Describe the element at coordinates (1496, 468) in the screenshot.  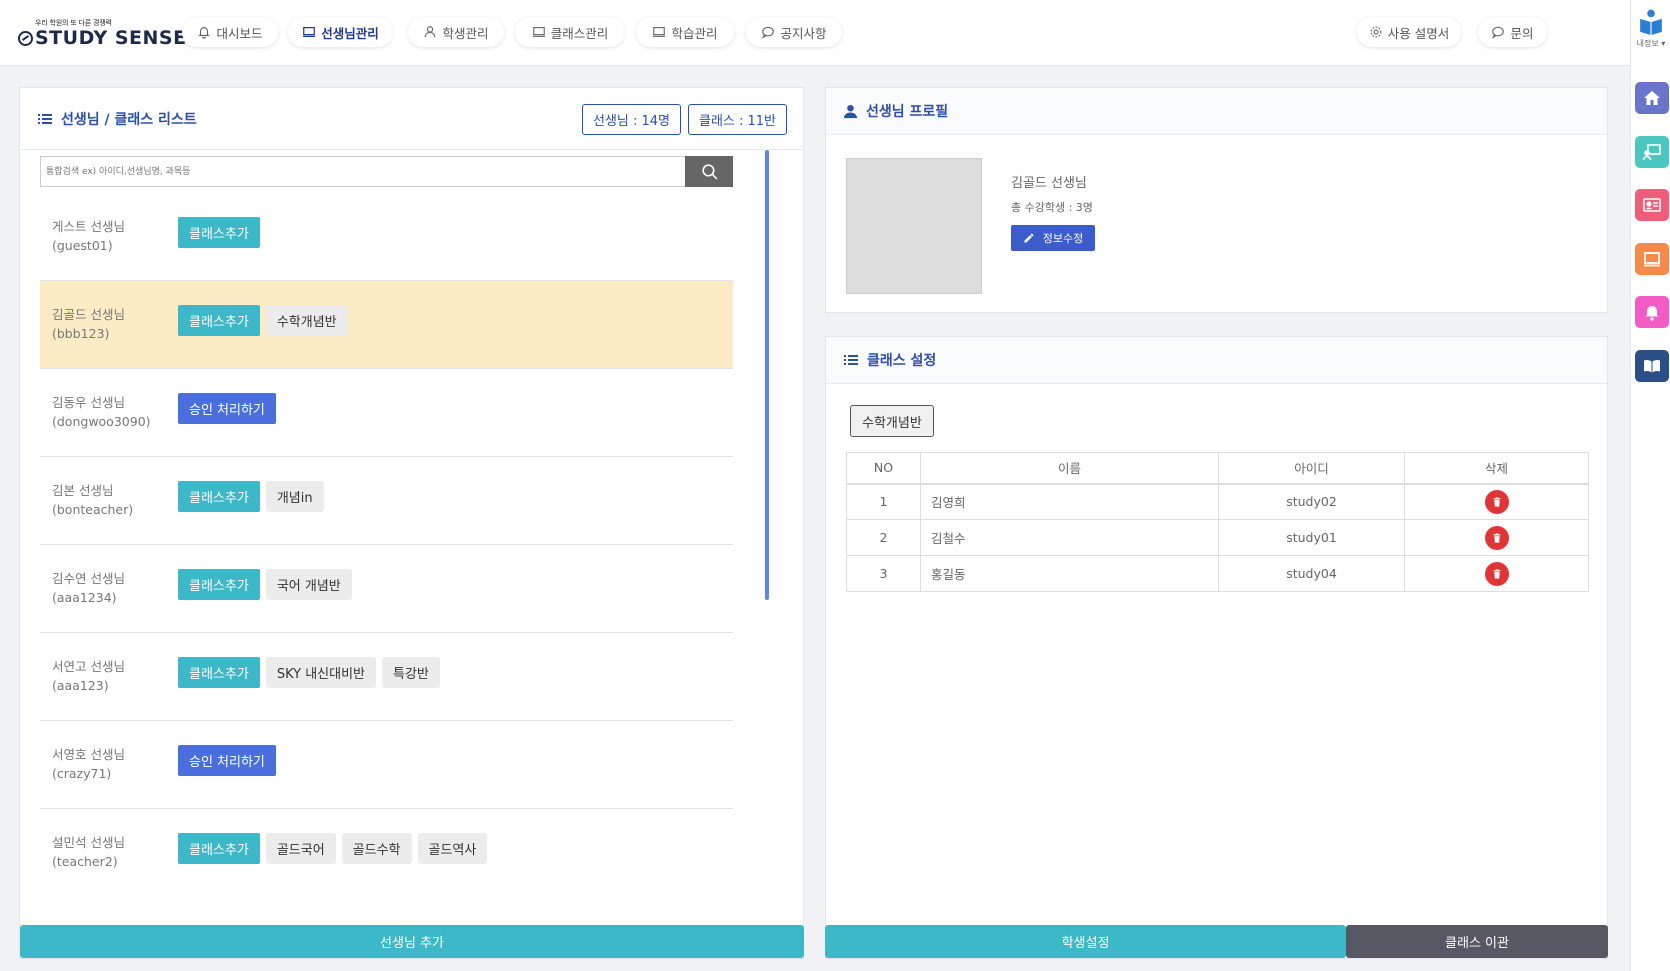
I see `col-delete: 삭제` at that location.